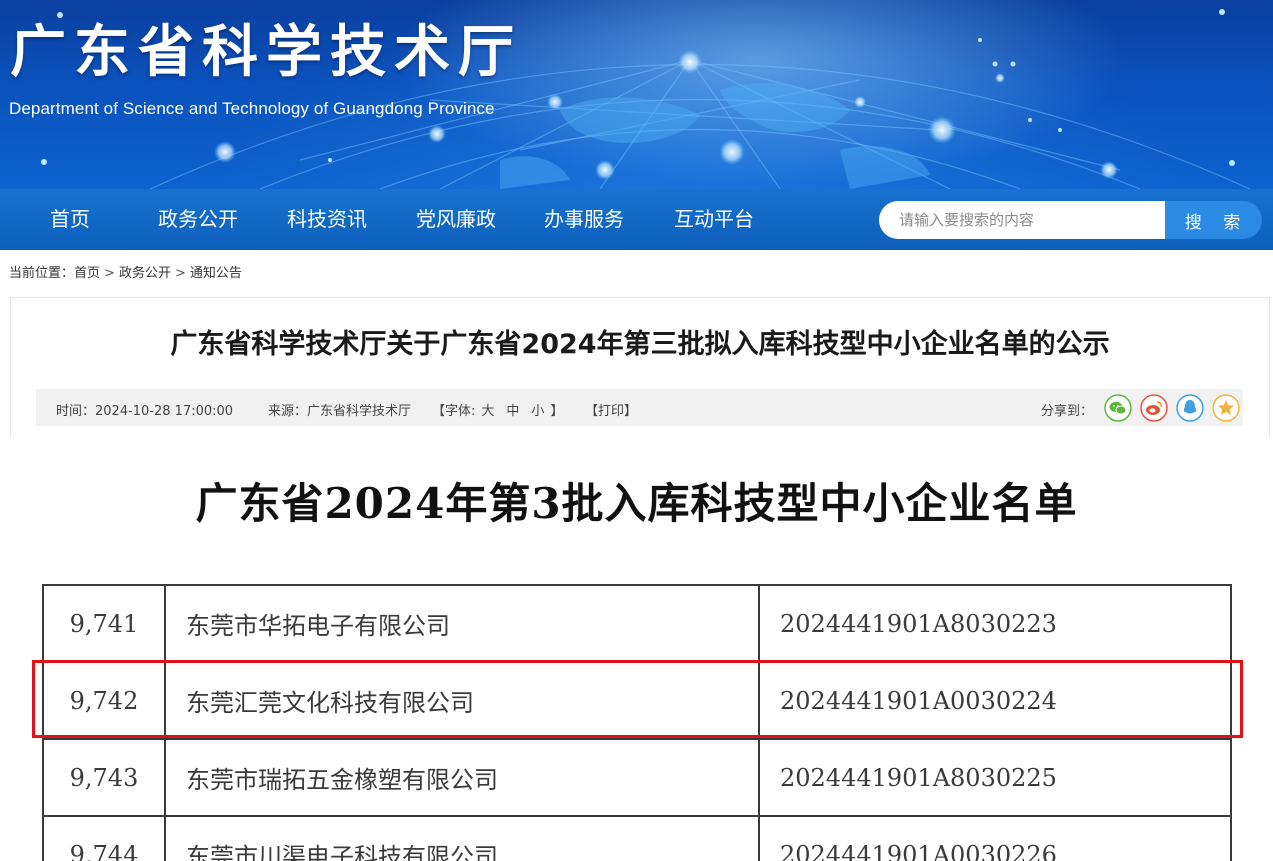 This screenshot has height=861, width=1273. I want to click on weibo-icon, so click(1154, 408).